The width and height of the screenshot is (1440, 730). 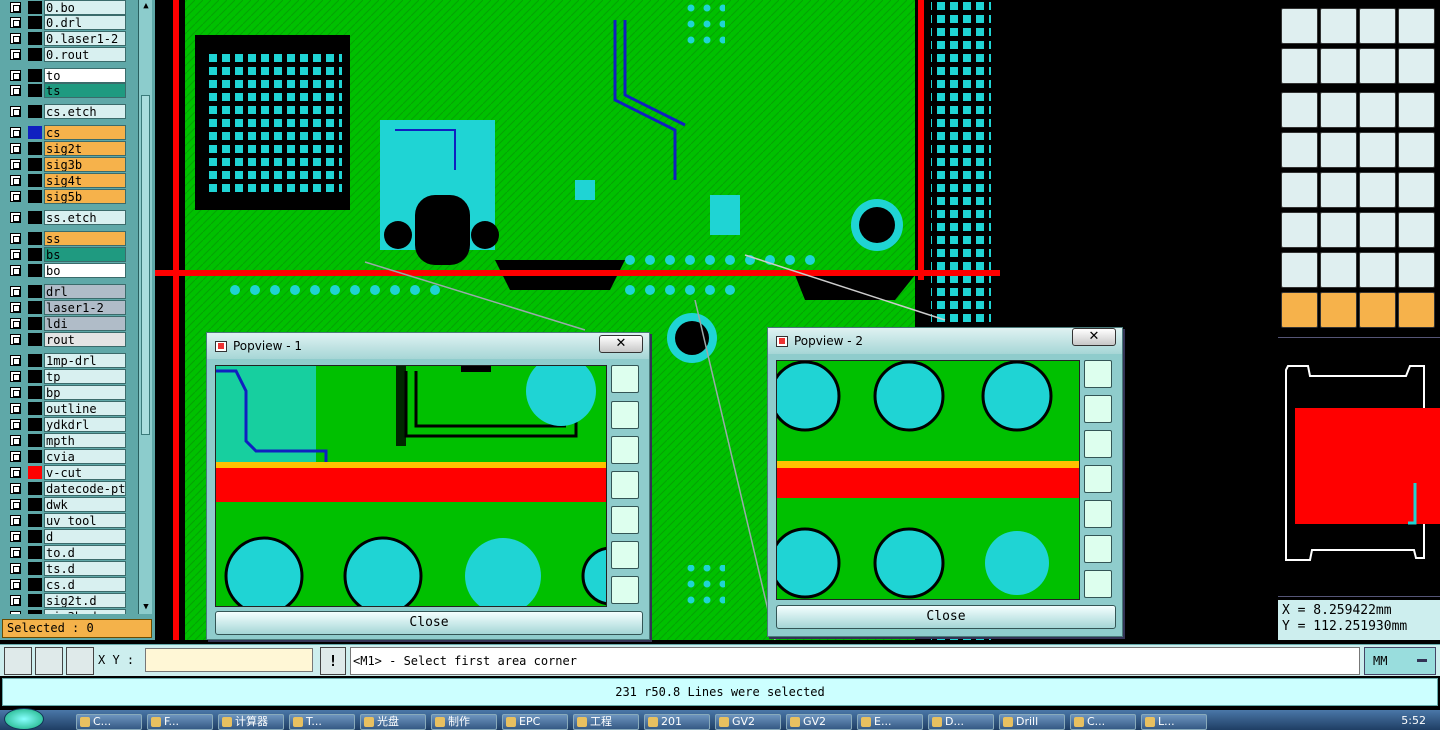 I want to click on scroll-down-icon: ▼, so click(x=146, y=607).